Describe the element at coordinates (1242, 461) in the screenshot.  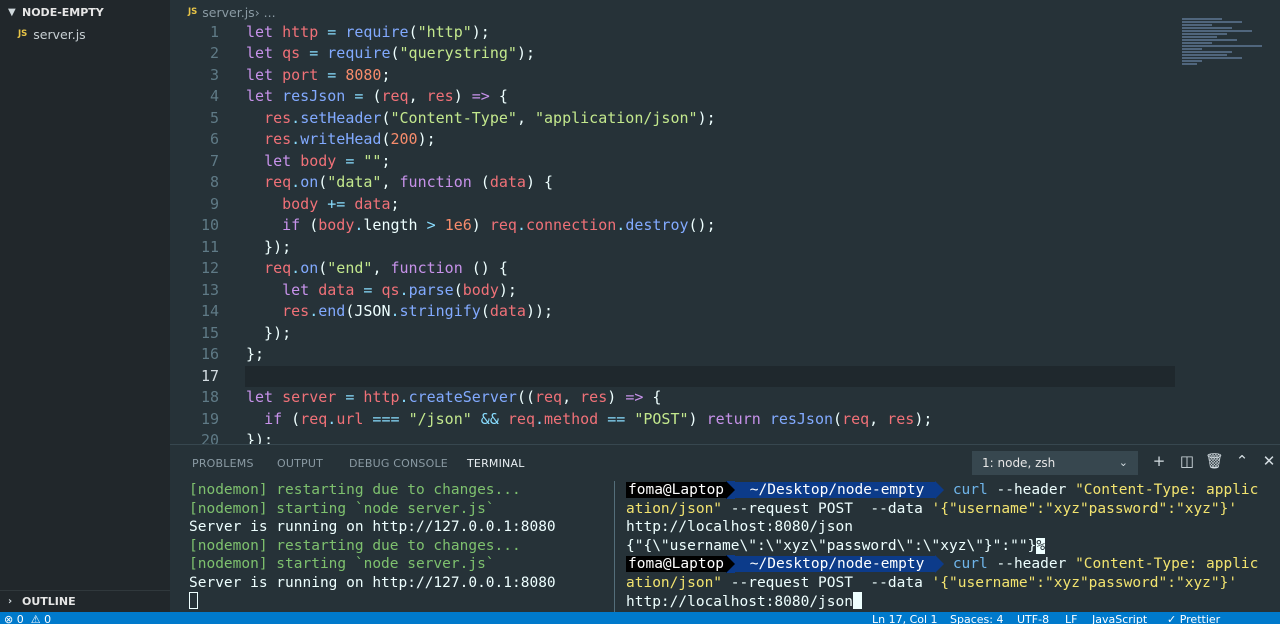
I see `chevron-up-icon: ⌃` at that location.